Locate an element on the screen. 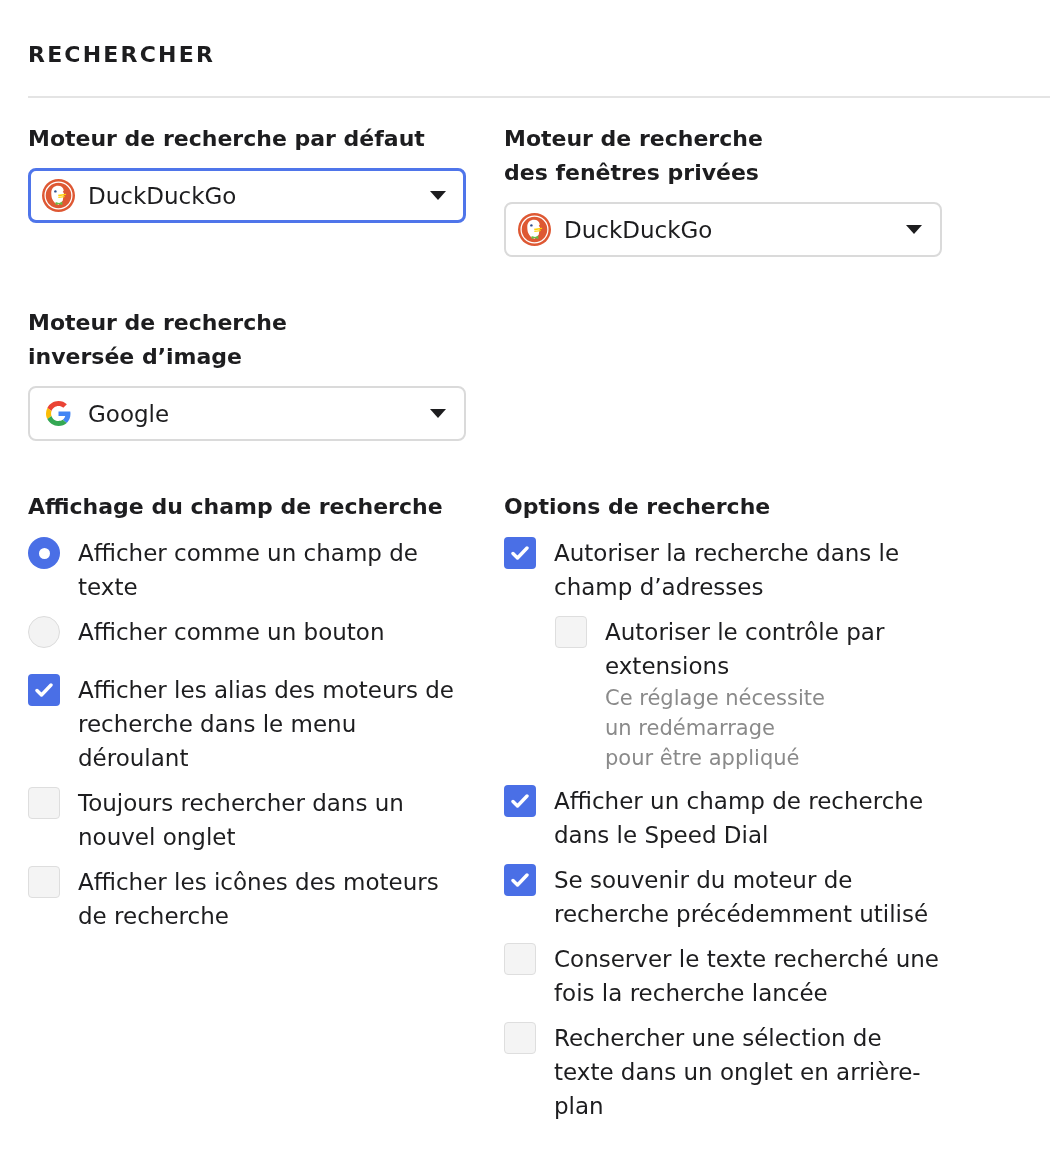 Image resolution: width=1050 pixels, height=1154 pixels. option-label: Conserver le texte recherché une fois la recherche lancée is located at coordinates (747, 976).